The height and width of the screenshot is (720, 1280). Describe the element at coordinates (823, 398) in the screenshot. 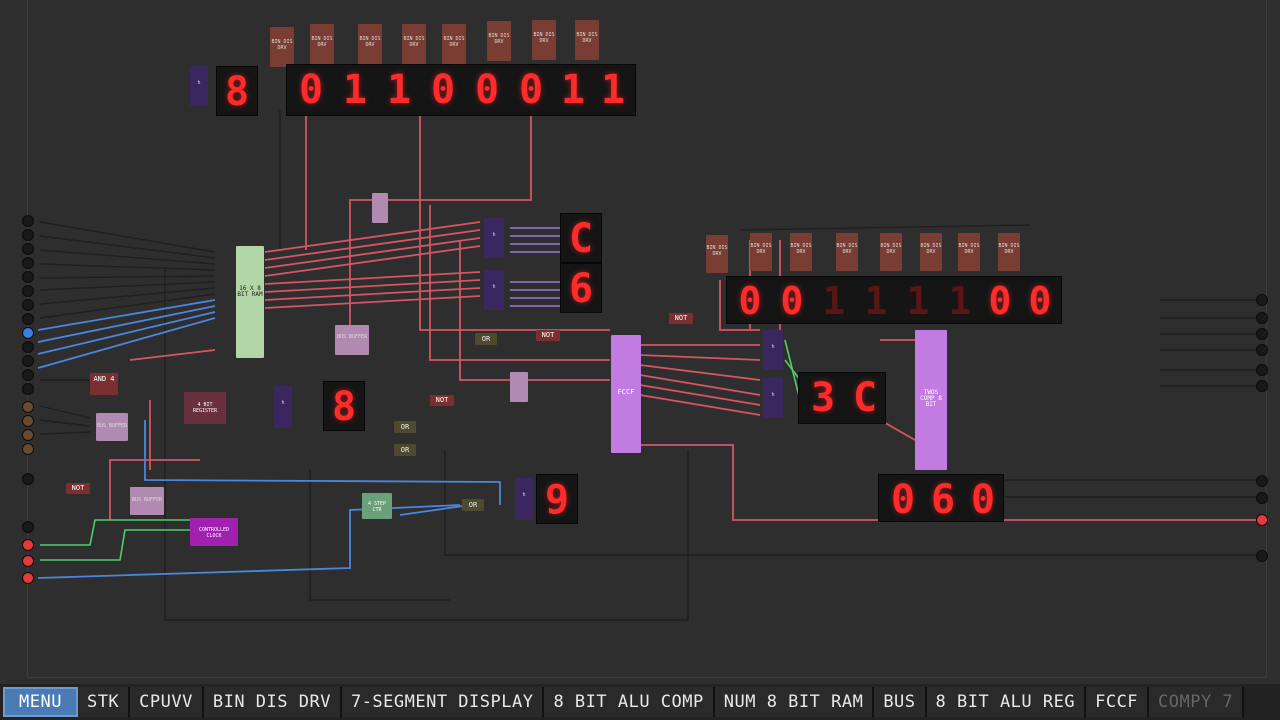

I see `seg-digit: 3` at that location.